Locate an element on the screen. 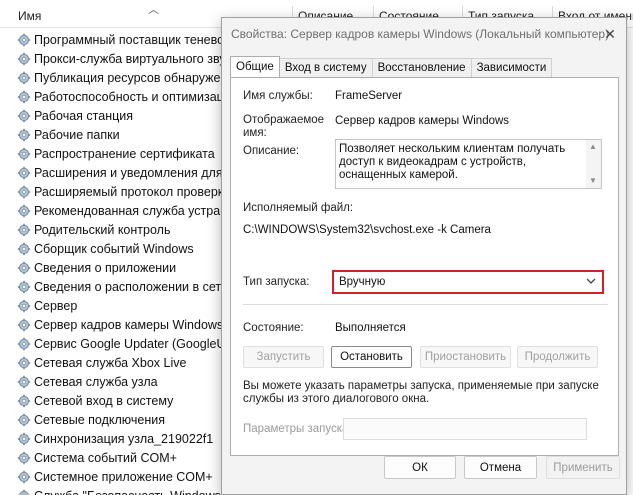  tab-logon: Вход в систему is located at coordinates (325, 67).